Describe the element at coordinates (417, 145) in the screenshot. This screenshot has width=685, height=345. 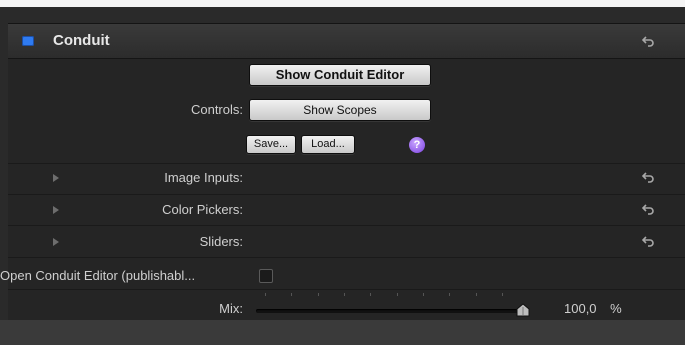
I see `help-icon: ?` at that location.